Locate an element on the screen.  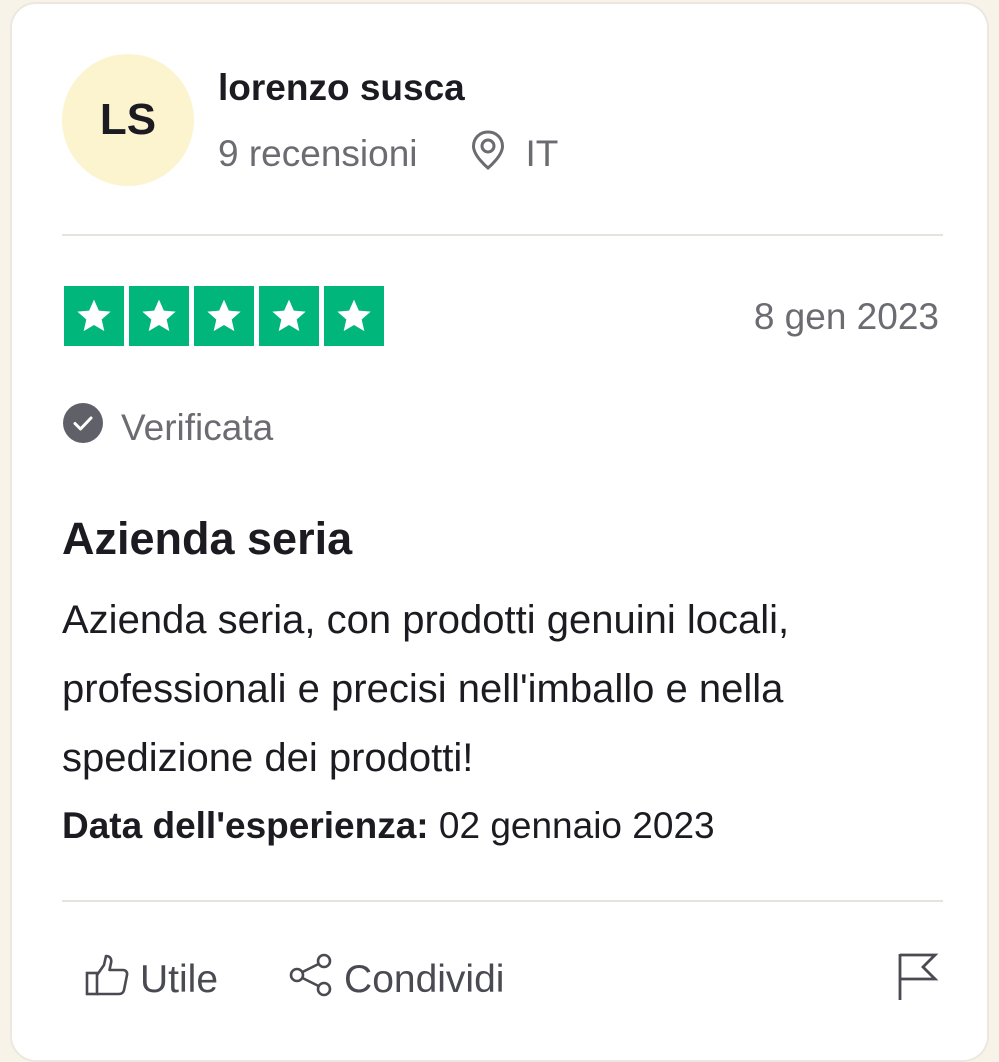
reviewer-location: IT is located at coordinates (514, 154).